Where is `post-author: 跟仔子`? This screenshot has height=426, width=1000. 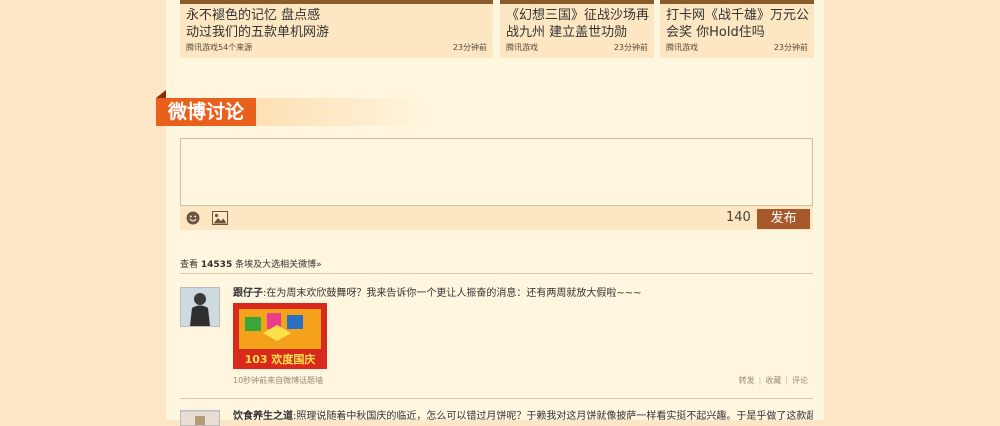 post-author: 跟仔子 is located at coordinates (248, 293).